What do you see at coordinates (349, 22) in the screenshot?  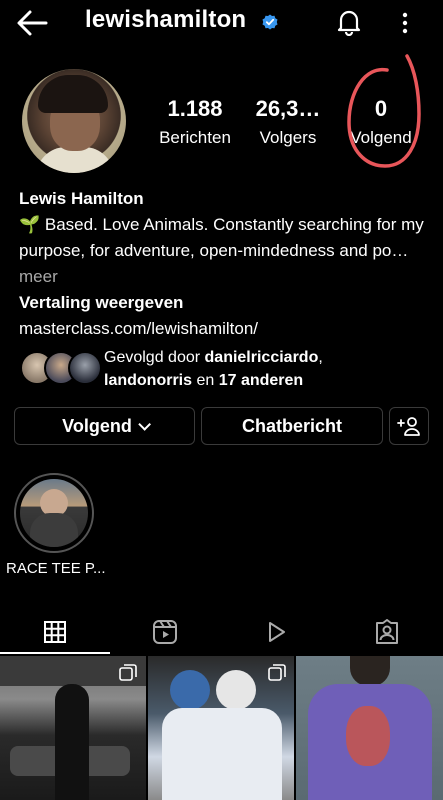 I see `notification-bell-icon` at bounding box center [349, 22].